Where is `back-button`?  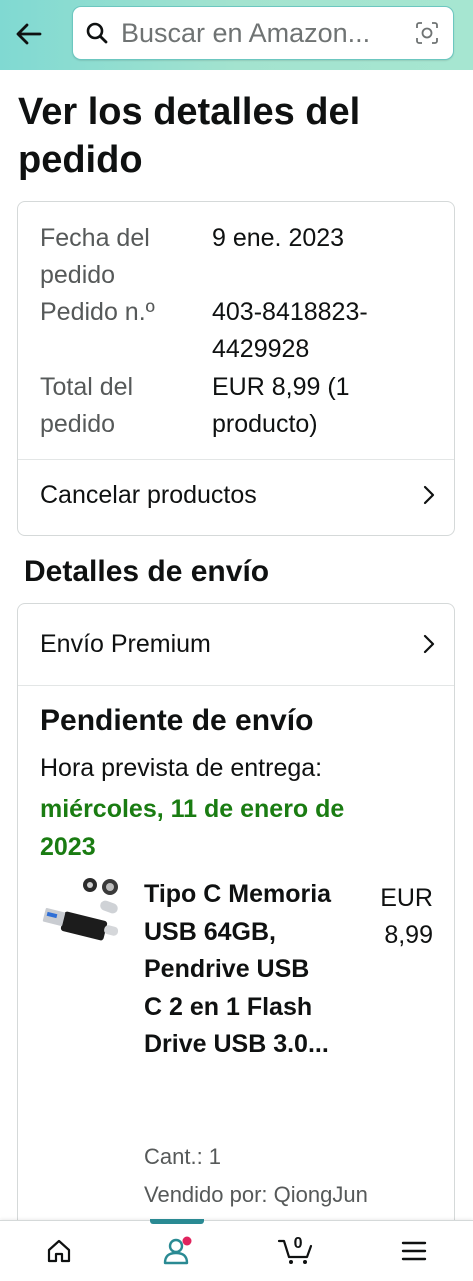 back-button is located at coordinates (28, 34).